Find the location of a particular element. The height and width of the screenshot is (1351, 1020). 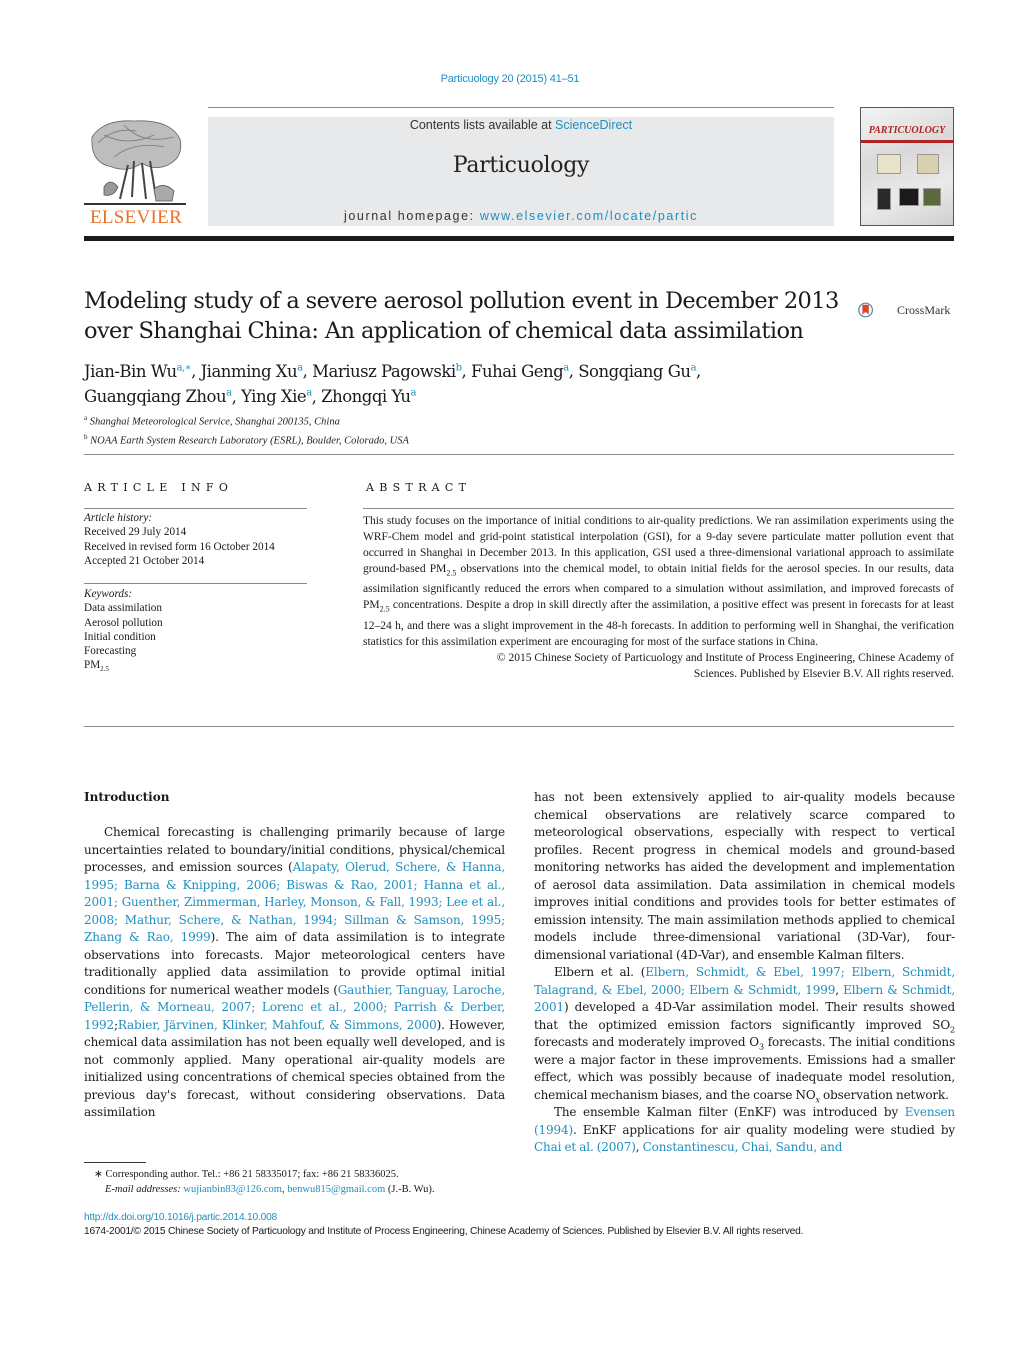

crossmark-label: CrossMark is located at coordinates (923, 310).